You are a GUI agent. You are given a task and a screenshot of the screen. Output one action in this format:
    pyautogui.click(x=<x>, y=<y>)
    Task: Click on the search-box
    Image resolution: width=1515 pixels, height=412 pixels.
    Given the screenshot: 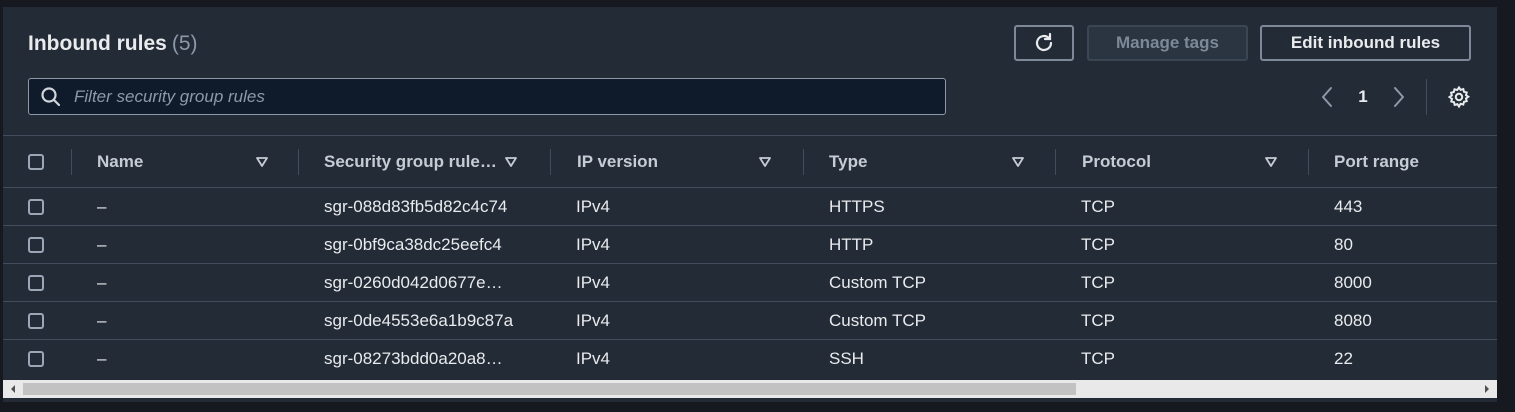 What is the action you would take?
    pyautogui.click(x=487, y=96)
    